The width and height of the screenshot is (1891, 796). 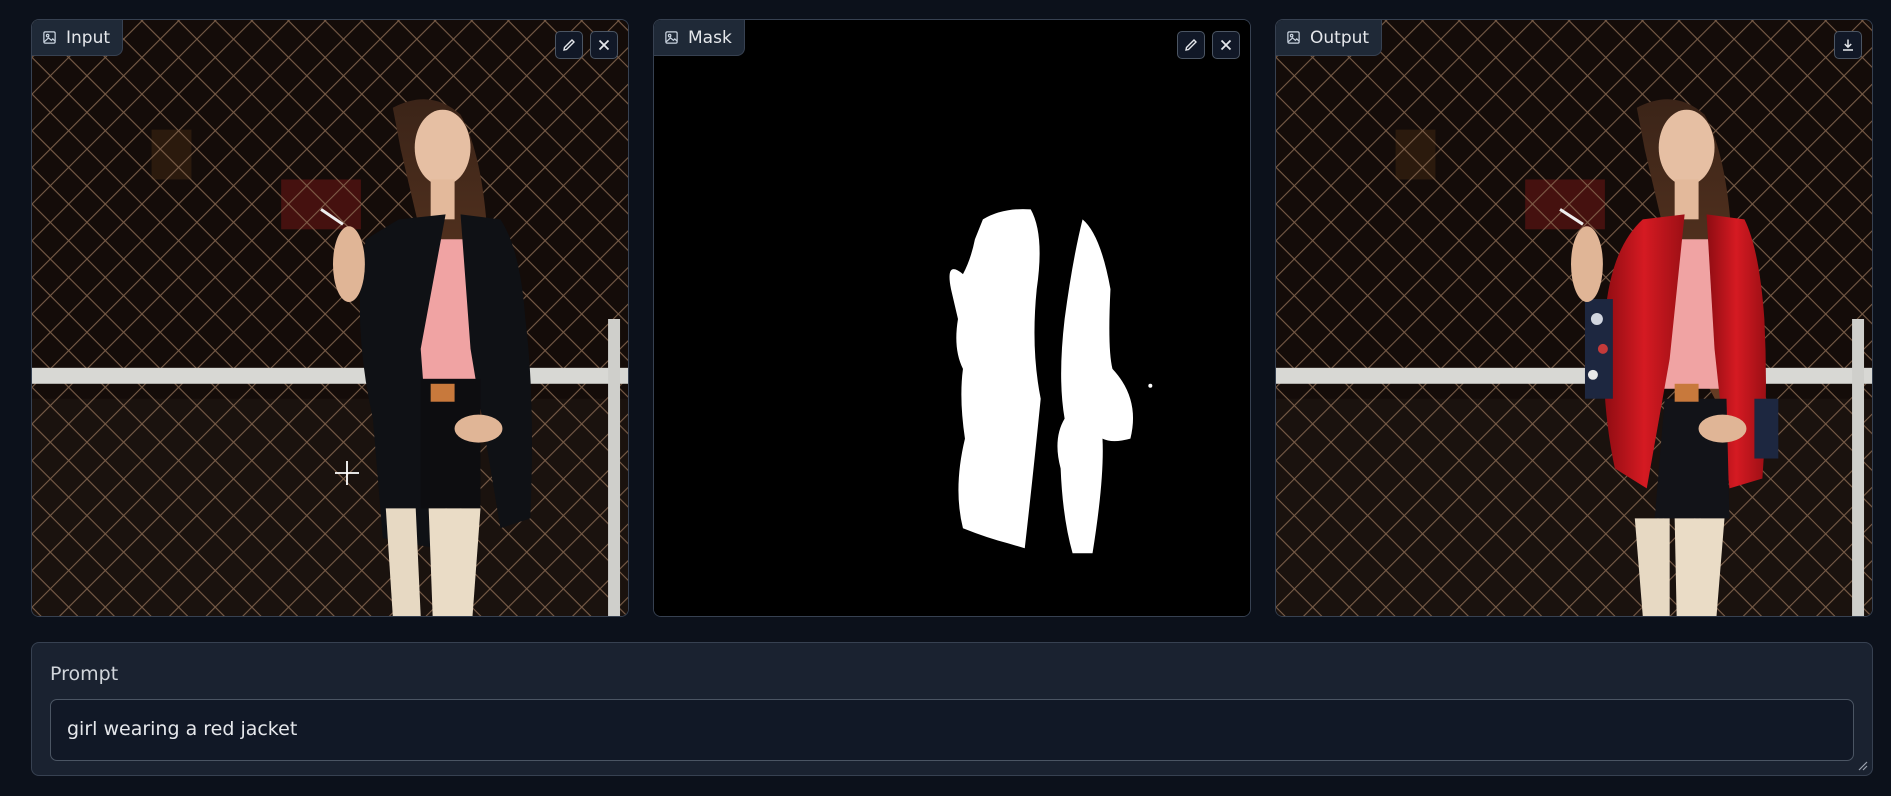 I want to click on output-panel-label: Output, so click(x=1329, y=38).